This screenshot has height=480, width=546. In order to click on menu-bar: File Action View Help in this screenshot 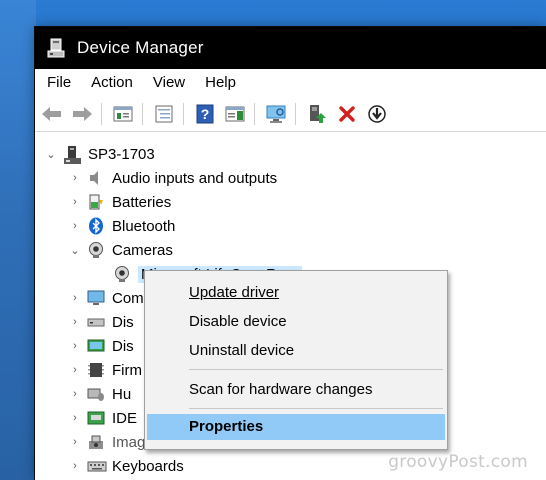, I will do `click(290, 83)`.